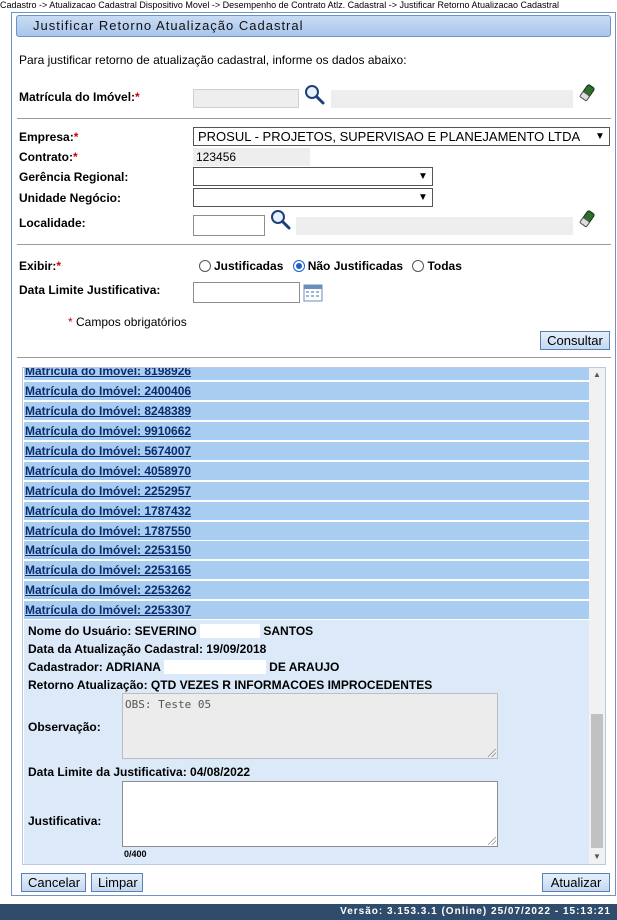  I want to click on radio-todas: Todas, so click(437, 266).